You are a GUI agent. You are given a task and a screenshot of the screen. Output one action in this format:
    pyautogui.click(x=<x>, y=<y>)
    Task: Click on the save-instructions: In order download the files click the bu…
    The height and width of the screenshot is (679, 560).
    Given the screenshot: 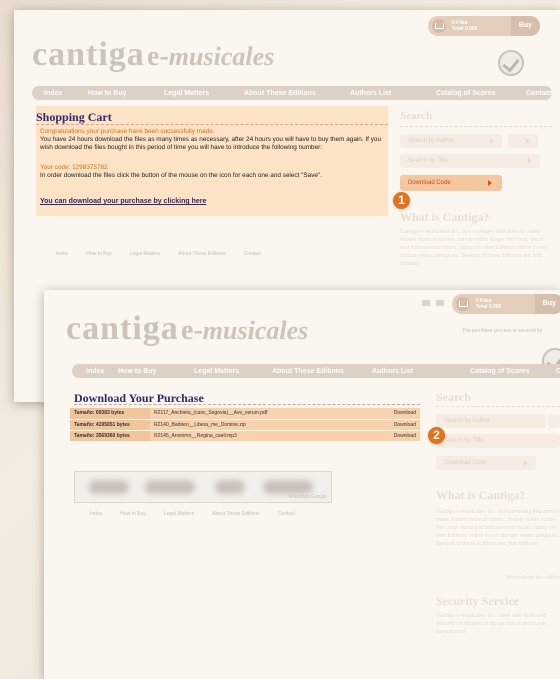 What is the action you would take?
    pyautogui.click(x=181, y=175)
    